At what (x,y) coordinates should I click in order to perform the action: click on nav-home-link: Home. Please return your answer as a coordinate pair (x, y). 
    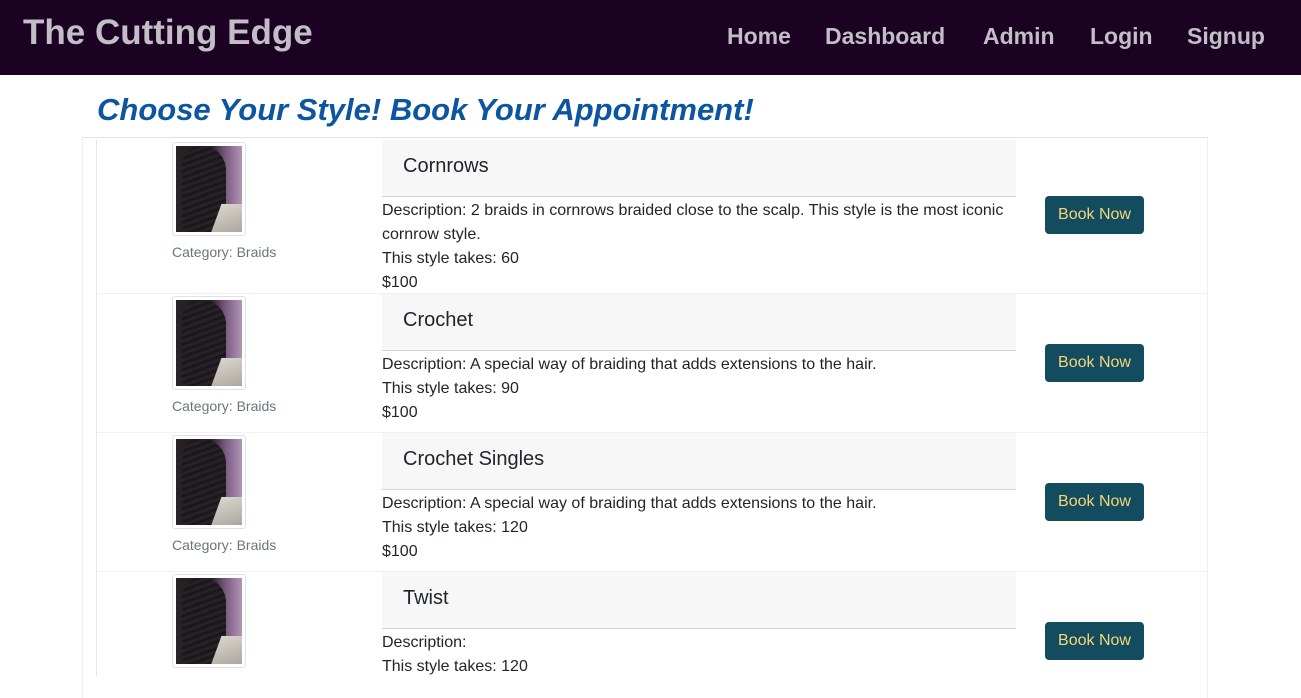
    Looking at the image, I should click on (759, 36).